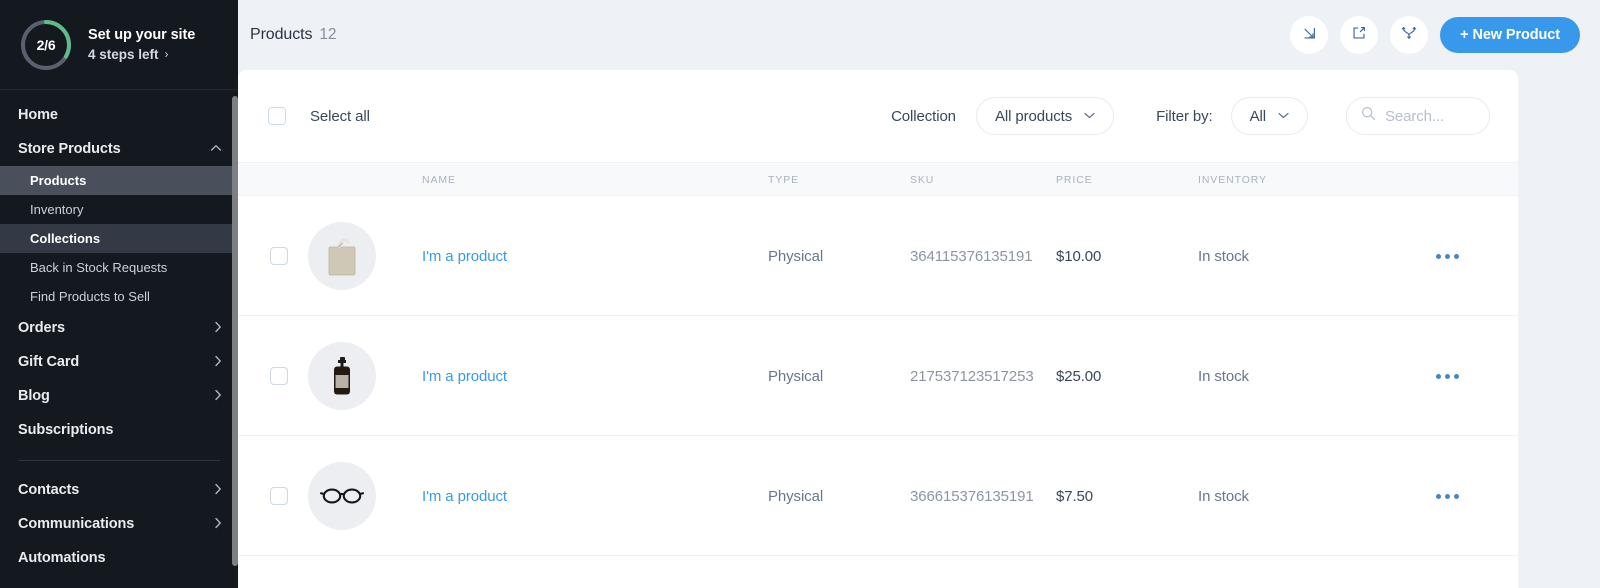  I want to click on product-price: $25.00, so click(1079, 376).